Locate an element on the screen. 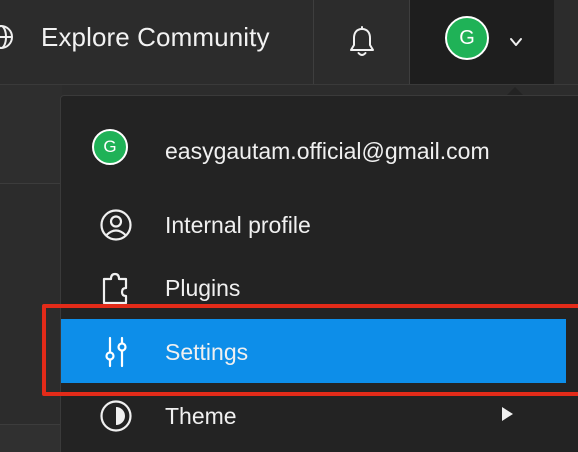  contrast-icon is located at coordinates (116, 416).